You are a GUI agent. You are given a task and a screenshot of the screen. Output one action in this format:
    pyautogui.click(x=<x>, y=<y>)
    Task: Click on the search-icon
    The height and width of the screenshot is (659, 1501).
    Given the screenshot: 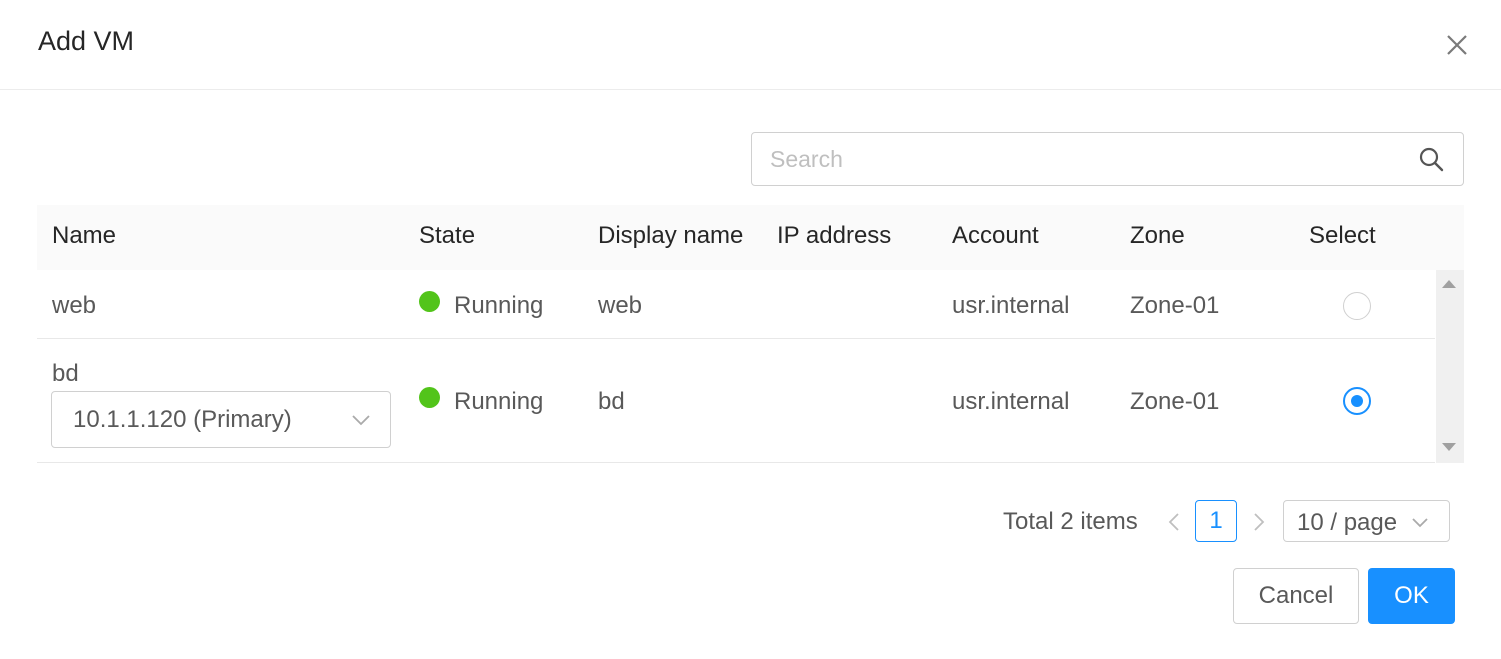 What is the action you would take?
    pyautogui.click(x=1431, y=159)
    